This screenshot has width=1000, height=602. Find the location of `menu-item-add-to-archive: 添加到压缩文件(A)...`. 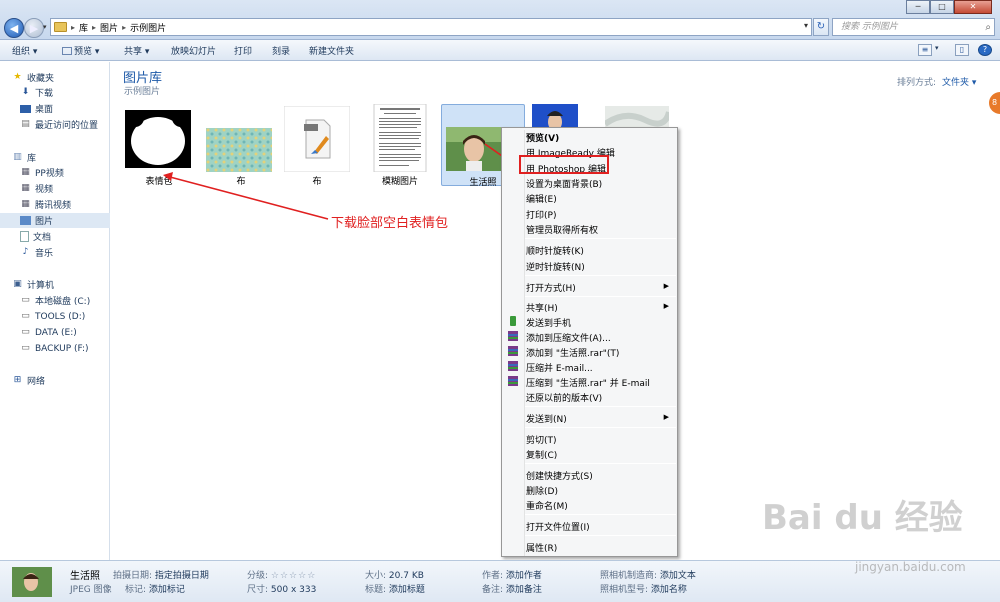

menu-item-add-to-archive: 添加到压缩文件(A)... is located at coordinates (568, 337).